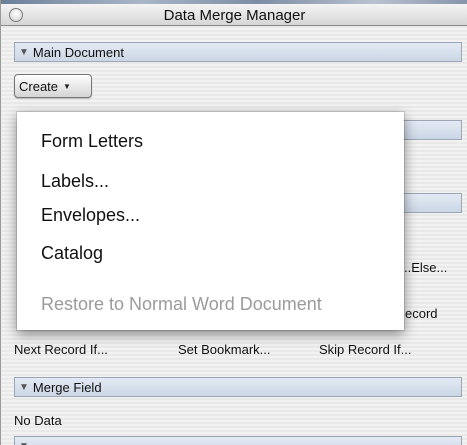 The height and width of the screenshot is (445, 467). Describe the element at coordinates (238, 440) in the screenshot. I see `next-section-header-partial: ▼` at that location.